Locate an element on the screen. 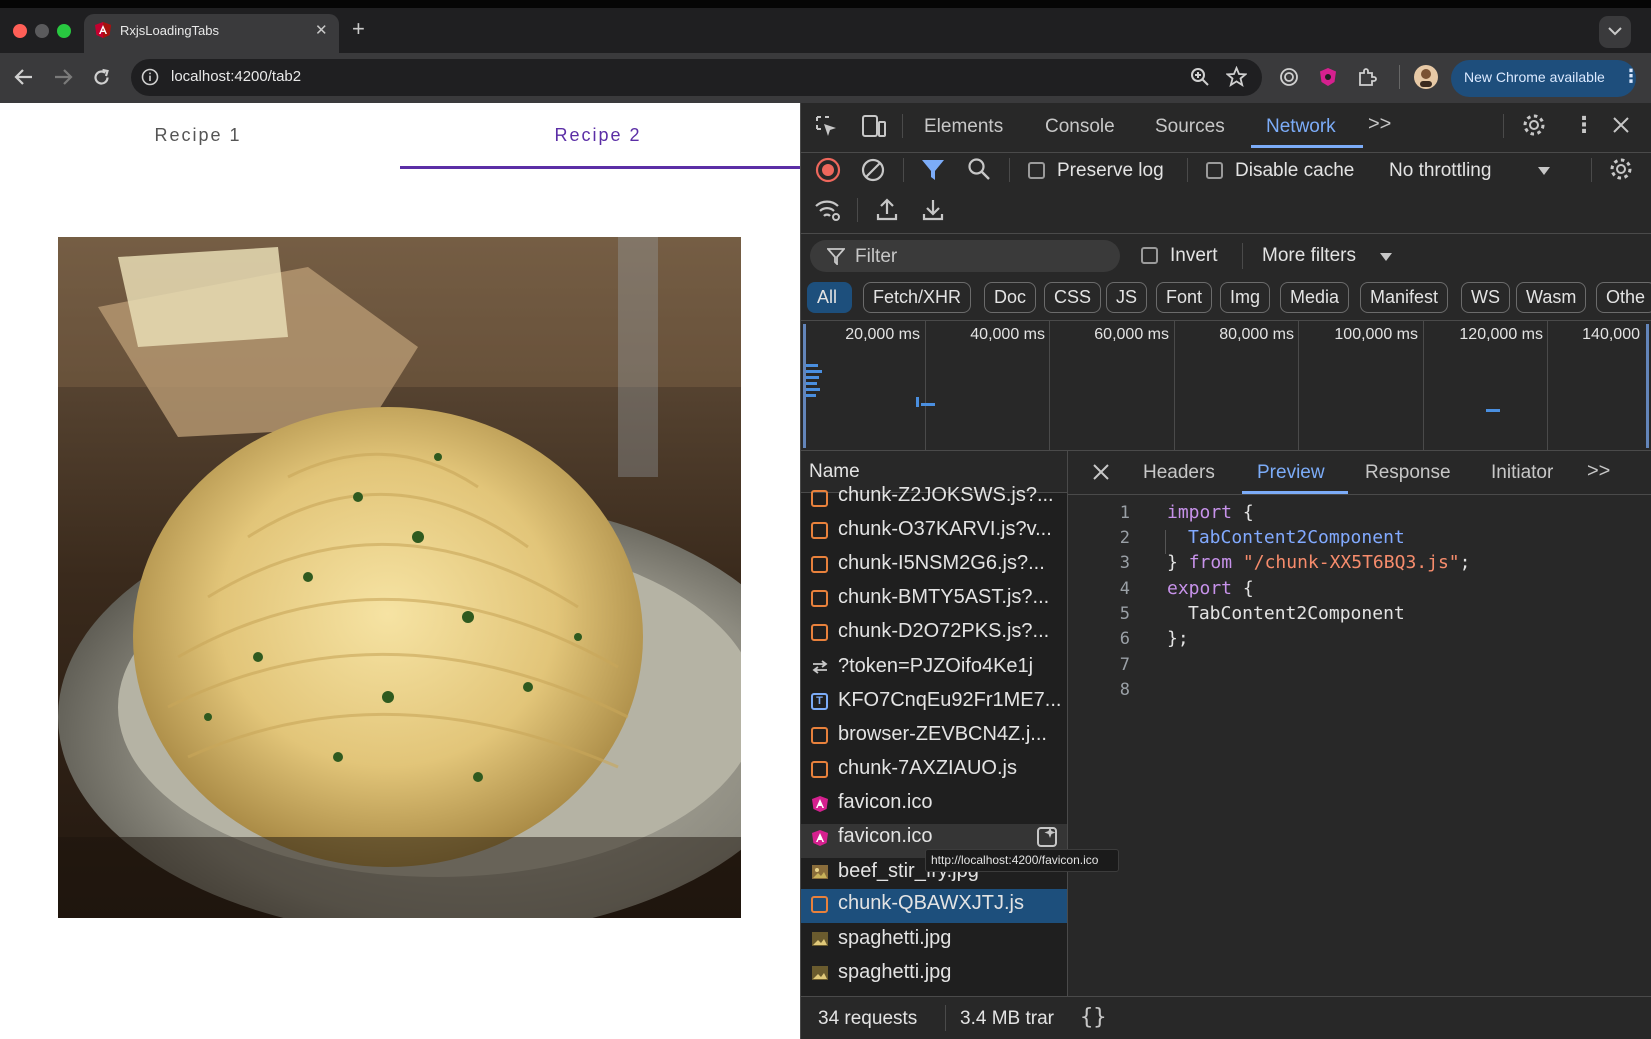  extension-target-icon is located at coordinates (1289, 77).